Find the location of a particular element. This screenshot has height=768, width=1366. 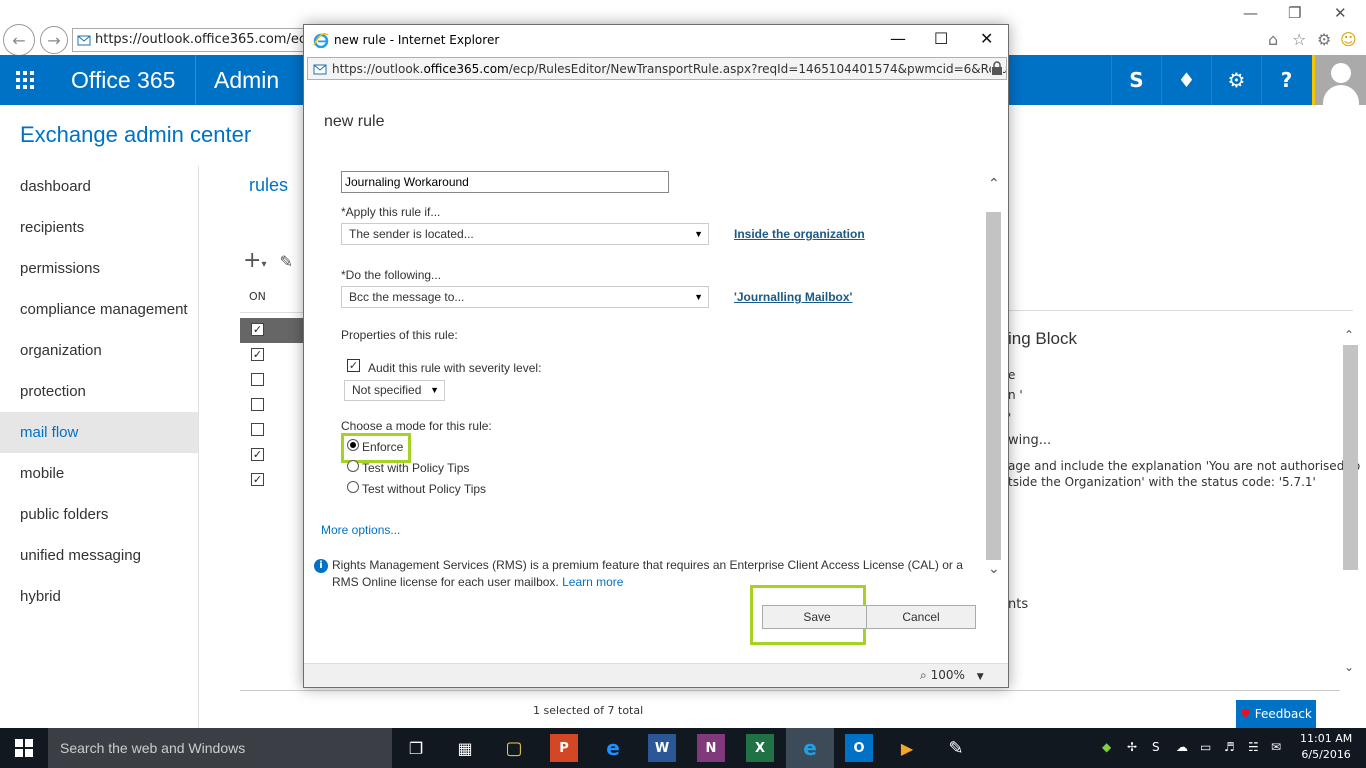

favorites-star-icon: ☆ is located at coordinates (1299, 39).